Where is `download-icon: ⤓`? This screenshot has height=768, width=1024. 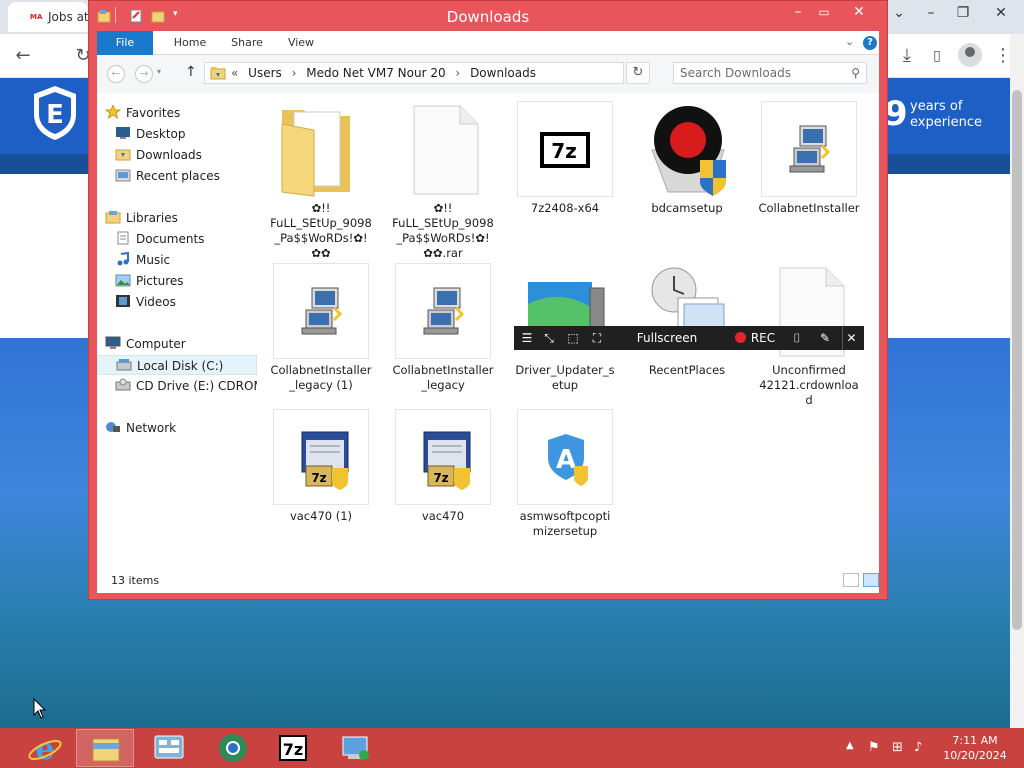
download-icon: ⤓ is located at coordinates (907, 56).